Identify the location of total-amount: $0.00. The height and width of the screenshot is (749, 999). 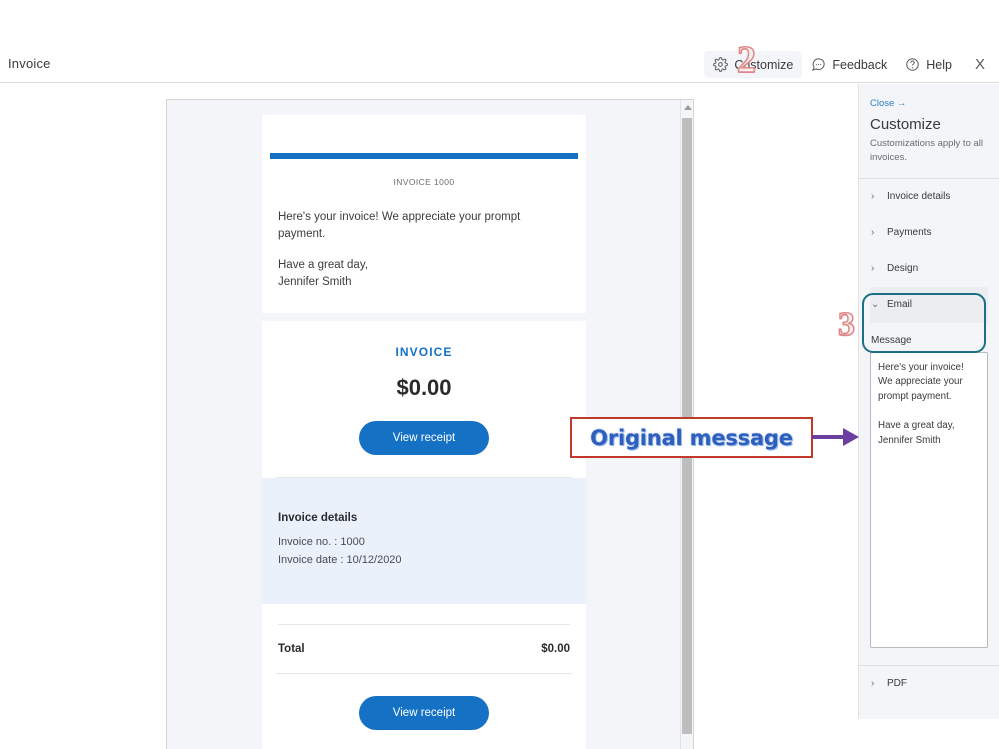
(555, 649).